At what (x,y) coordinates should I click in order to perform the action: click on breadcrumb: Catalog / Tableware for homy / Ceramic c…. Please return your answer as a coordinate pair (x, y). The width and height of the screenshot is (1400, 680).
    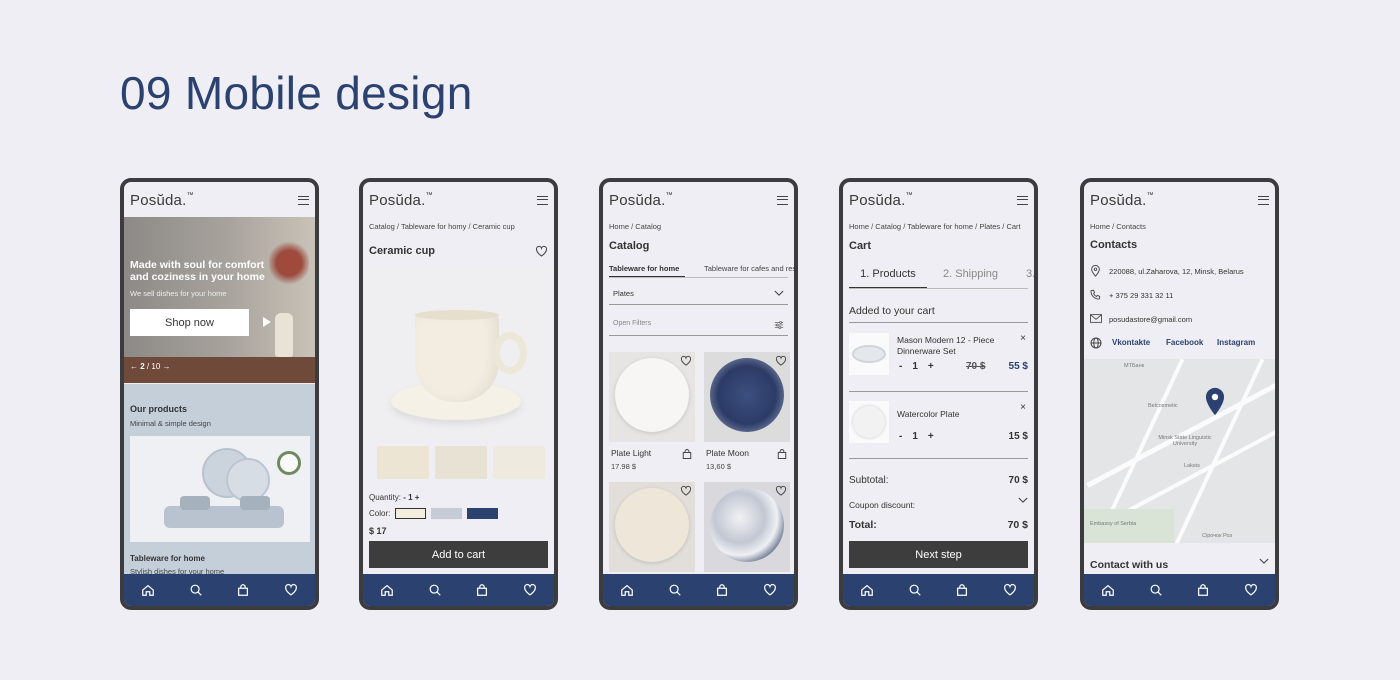
    Looking at the image, I should click on (442, 226).